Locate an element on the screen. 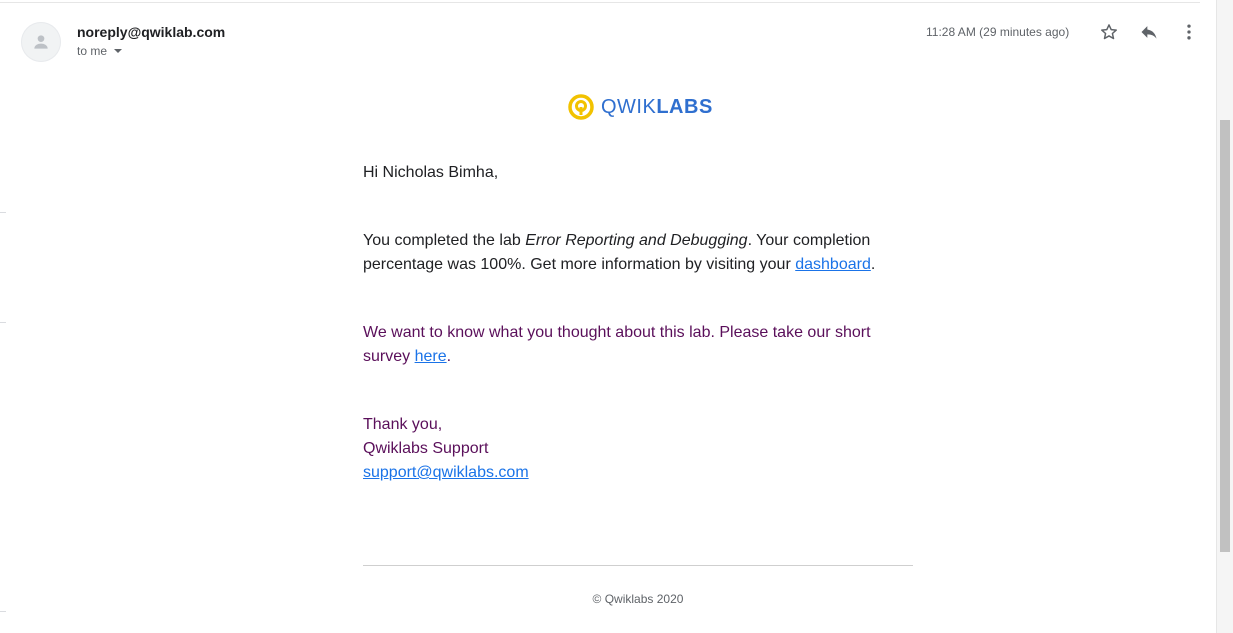 This screenshot has height=633, width=1233. more-options-button is located at coordinates (1189, 32).